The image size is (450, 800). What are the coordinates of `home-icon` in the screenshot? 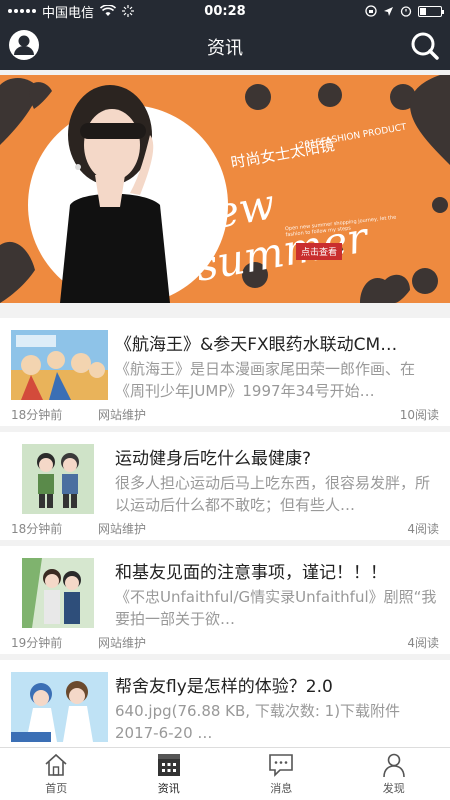 It's located at (56, 764).